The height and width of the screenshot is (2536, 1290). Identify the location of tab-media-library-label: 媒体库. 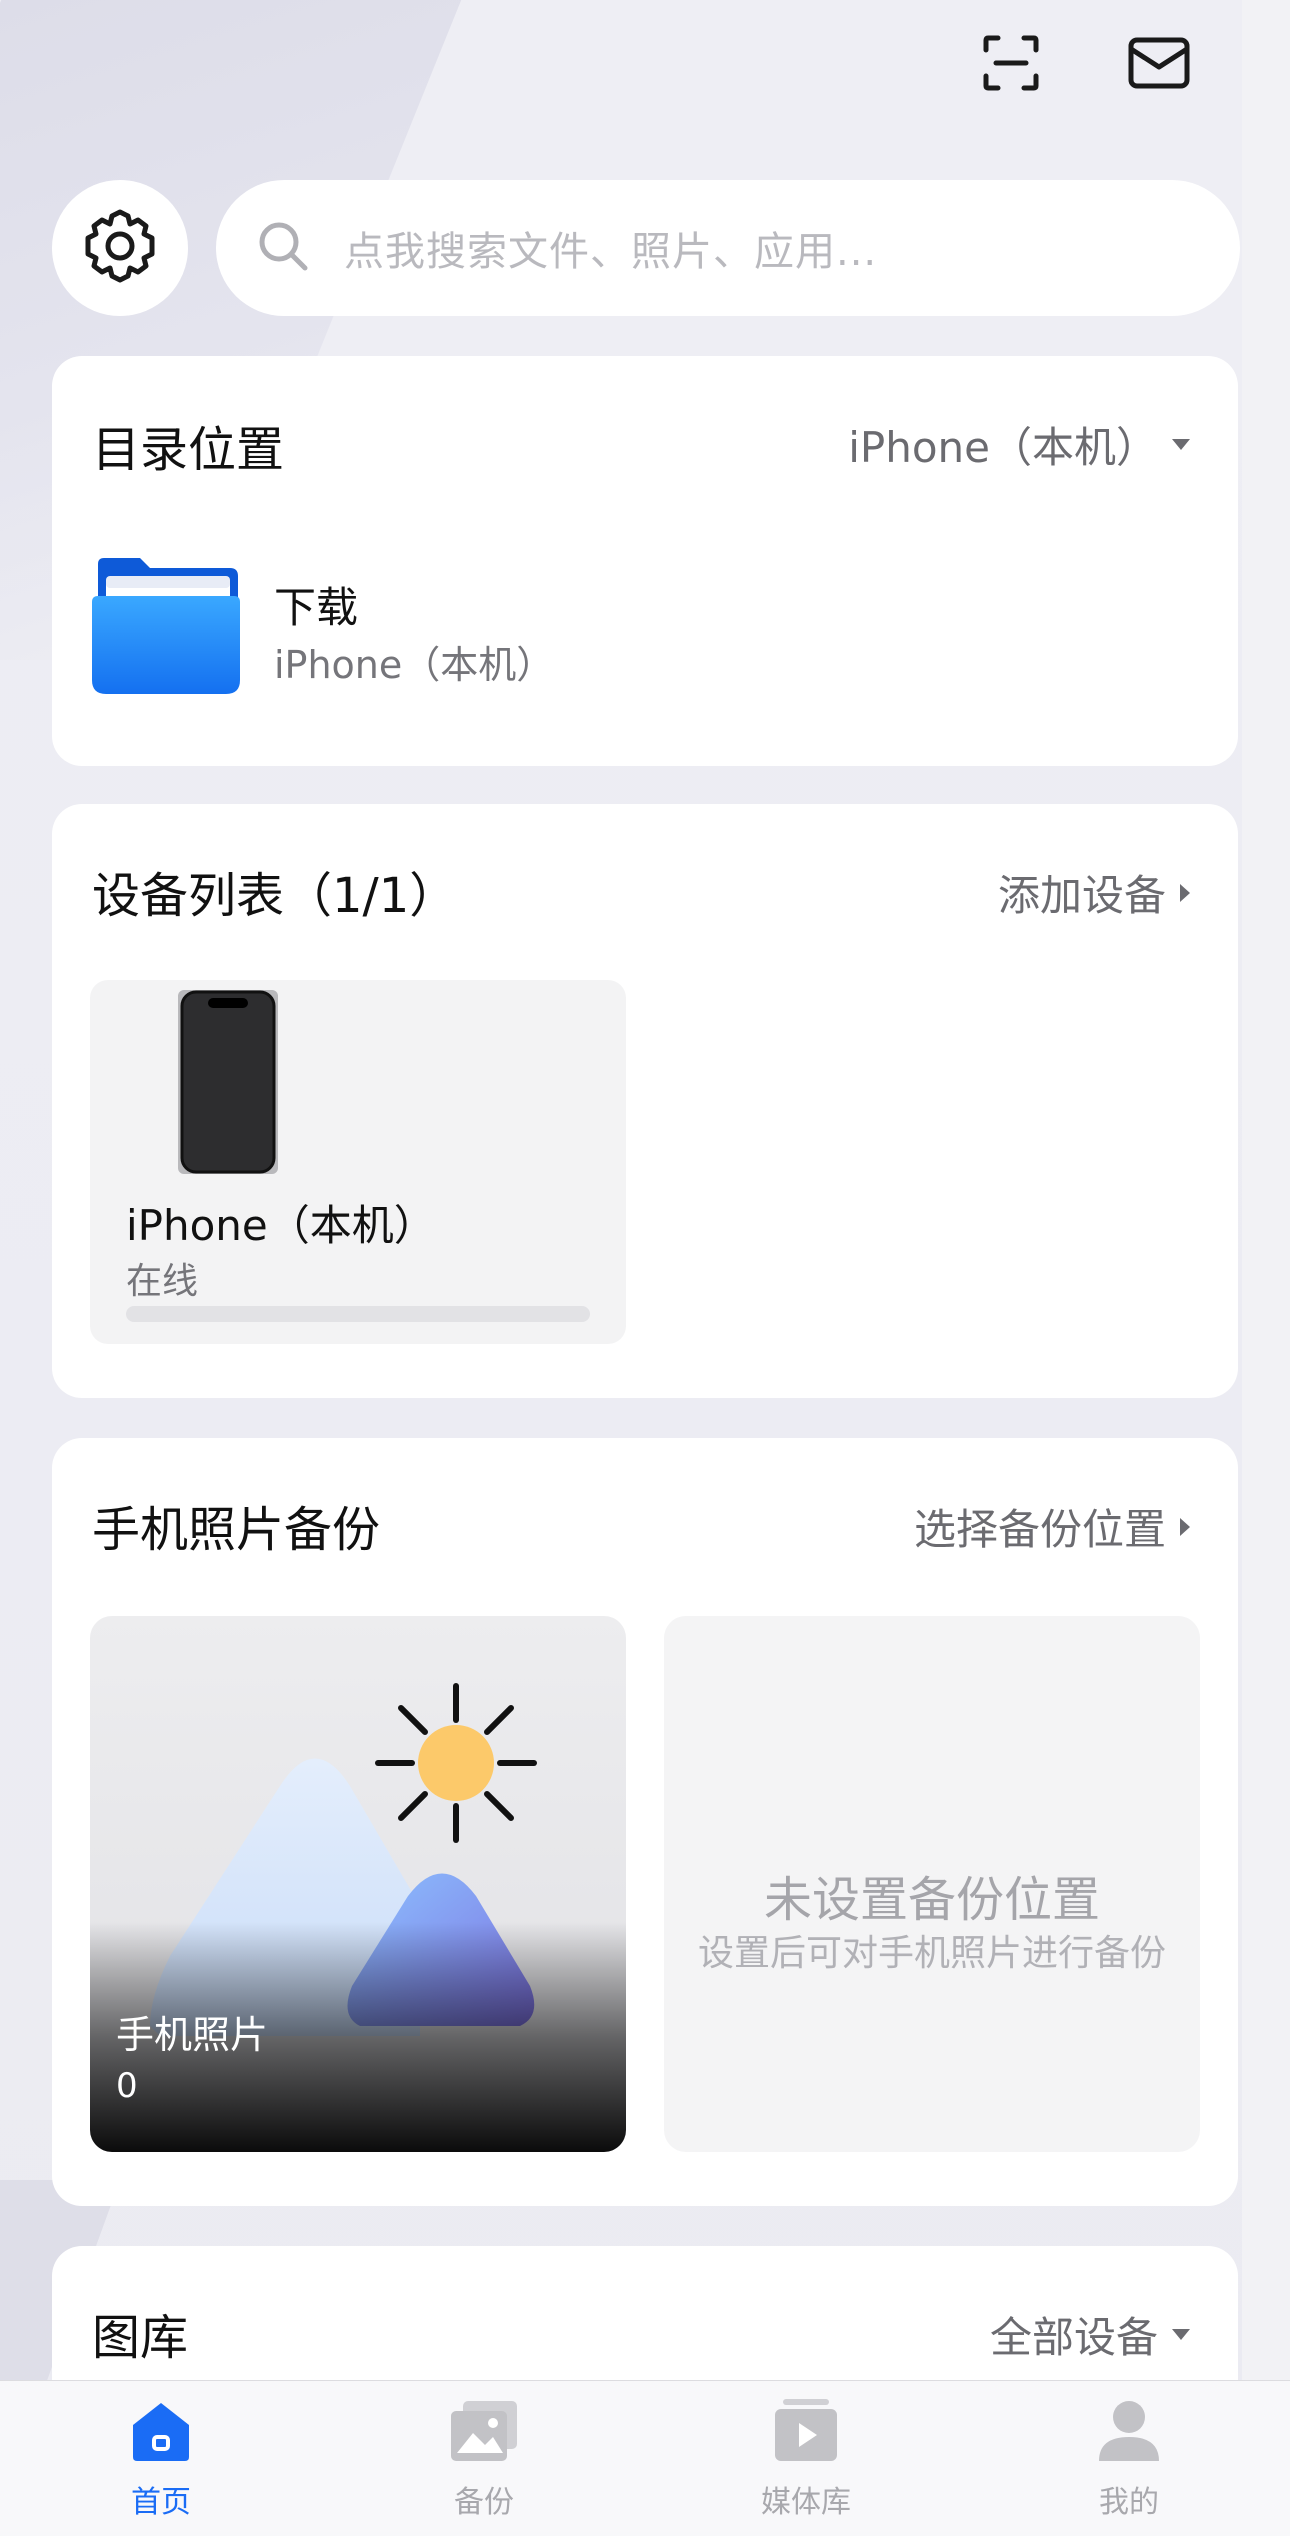
(806, 2502).